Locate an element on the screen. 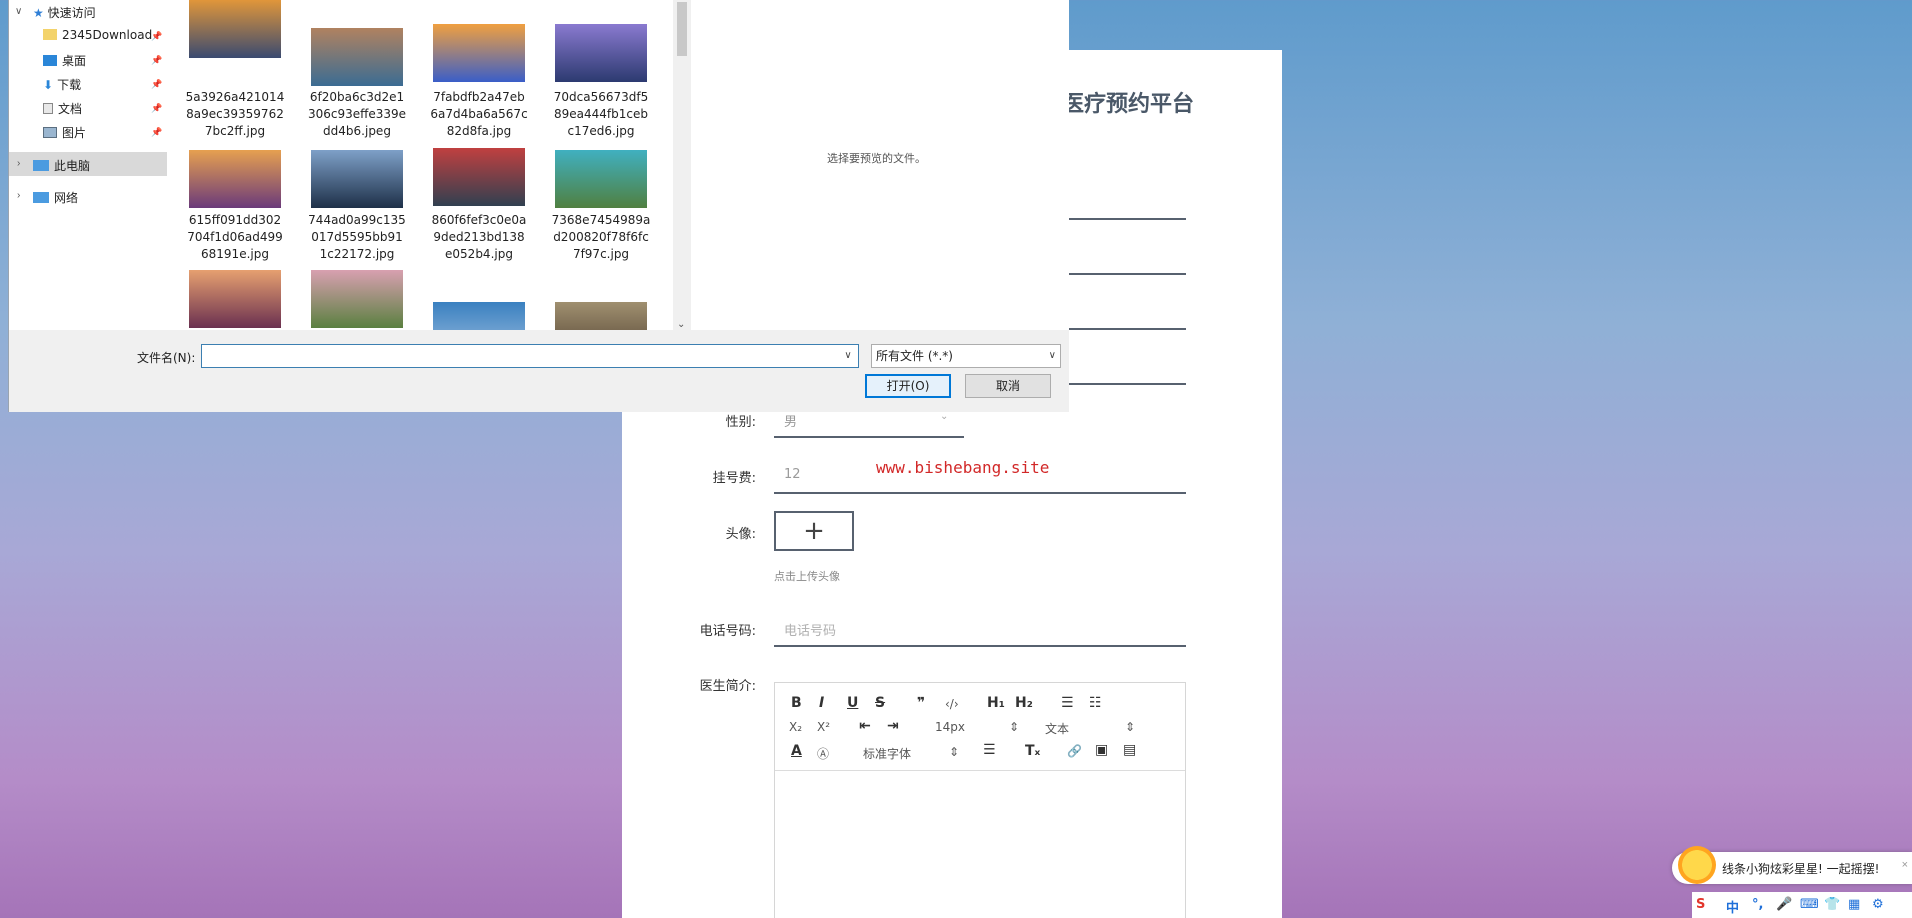 The image size is (1912, 918). file-name: 615ff091dd302 704f1d06ad499 68191e.jpg is located at coordinates (238, 237).